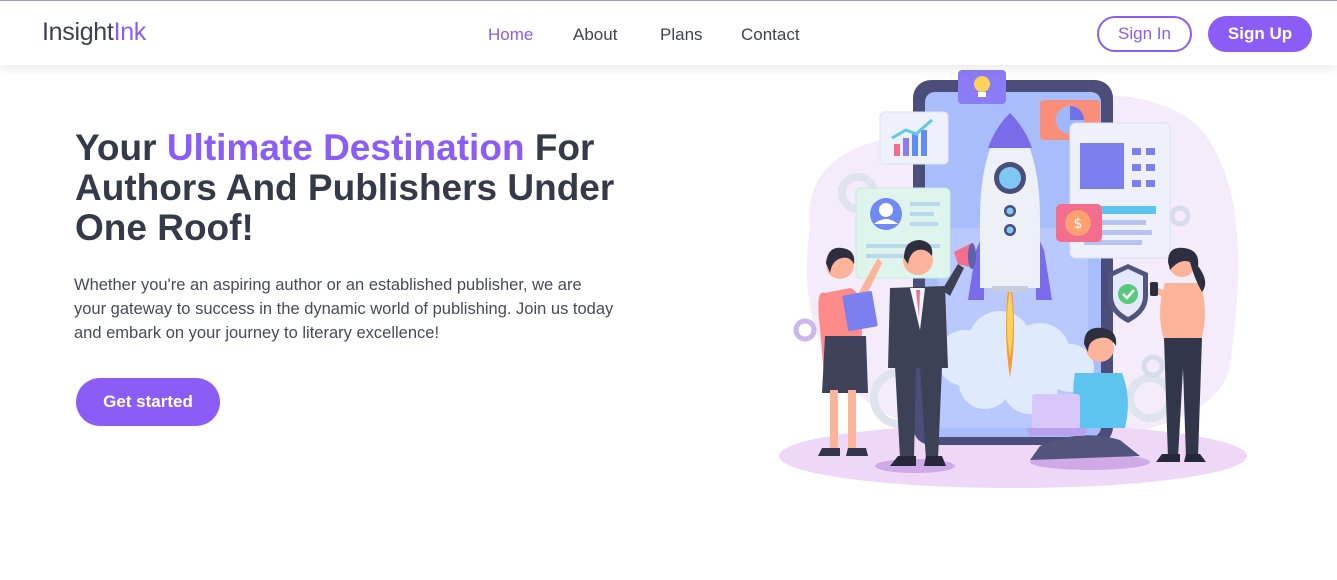 This screenshot has width=1337, height=580. What do you see at coordinates (121, 147) in the screenshot?
I see `hero-title-start: Your` at bounding box center [121, 147].